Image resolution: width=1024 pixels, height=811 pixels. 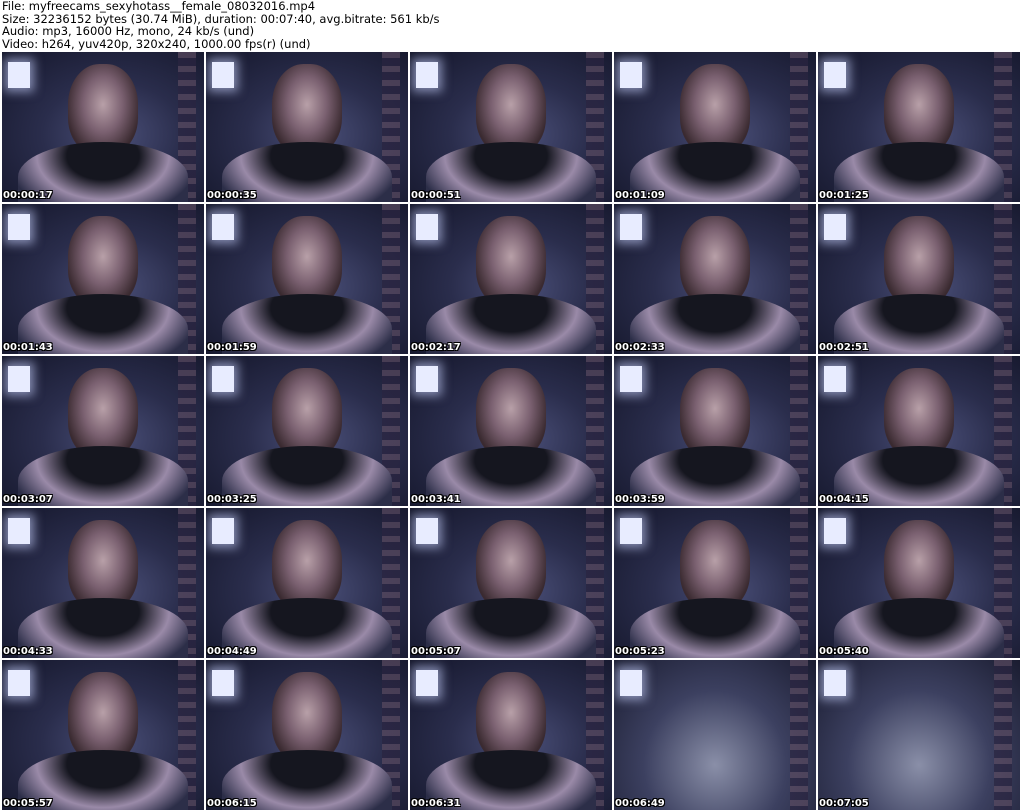 What do you see at coordinates (715, 735) in the screenshot?
I see `video-thumbnail: 00:06:49` at bounding box center [715, 735].